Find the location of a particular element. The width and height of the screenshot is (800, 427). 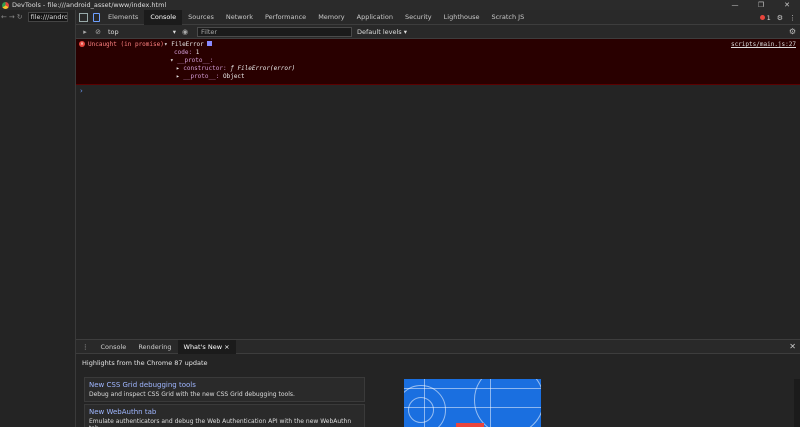

error-dot-icon is located at coordinates (762, 17).